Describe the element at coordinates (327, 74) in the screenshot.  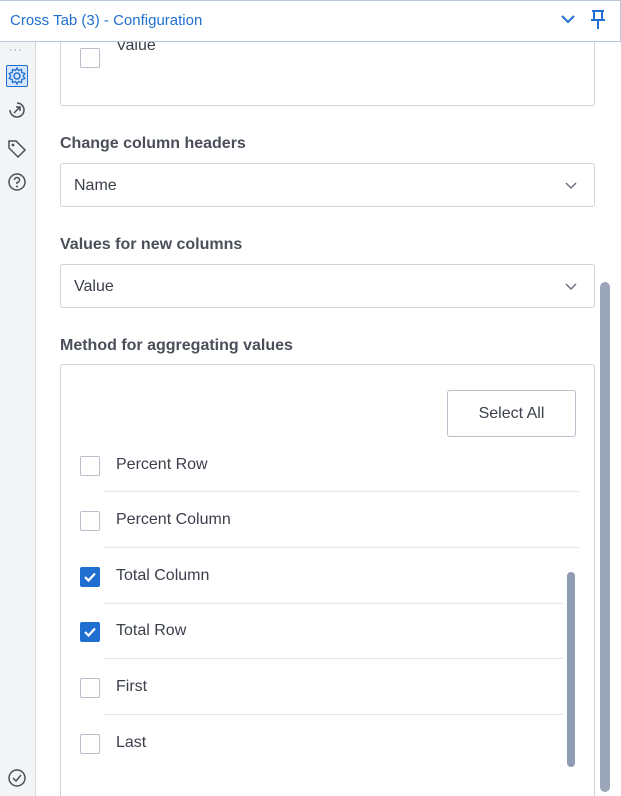
I see `group-by-list: Value` at that location.